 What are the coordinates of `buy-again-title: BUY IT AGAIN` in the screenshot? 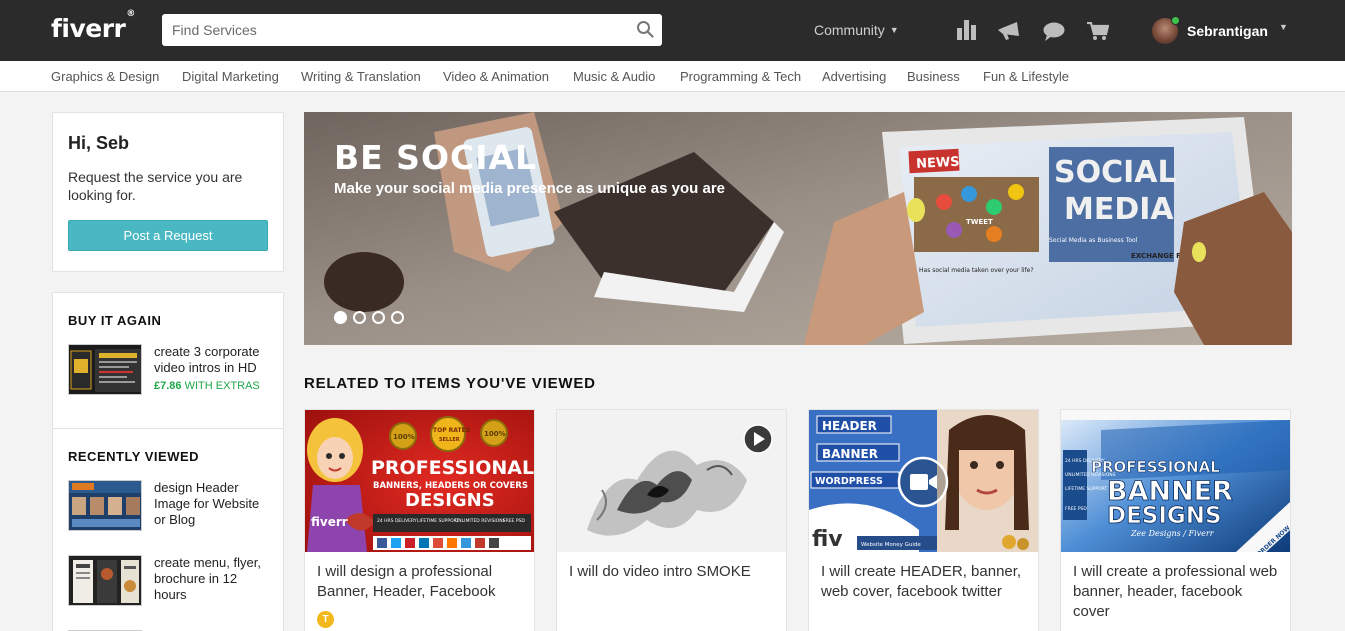 It's located at (115, 320).